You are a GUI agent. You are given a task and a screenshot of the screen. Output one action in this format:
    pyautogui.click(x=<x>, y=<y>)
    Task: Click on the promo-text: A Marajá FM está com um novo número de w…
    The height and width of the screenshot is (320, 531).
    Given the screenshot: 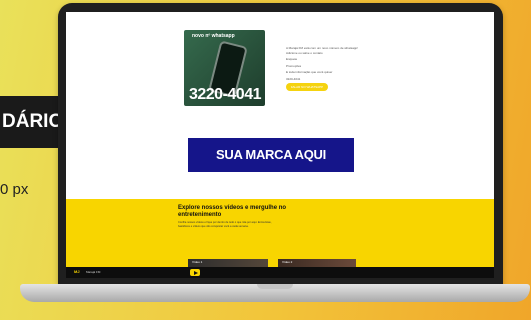 What is the action you would take?
    pyautogui.click(x=326, y=64)
    